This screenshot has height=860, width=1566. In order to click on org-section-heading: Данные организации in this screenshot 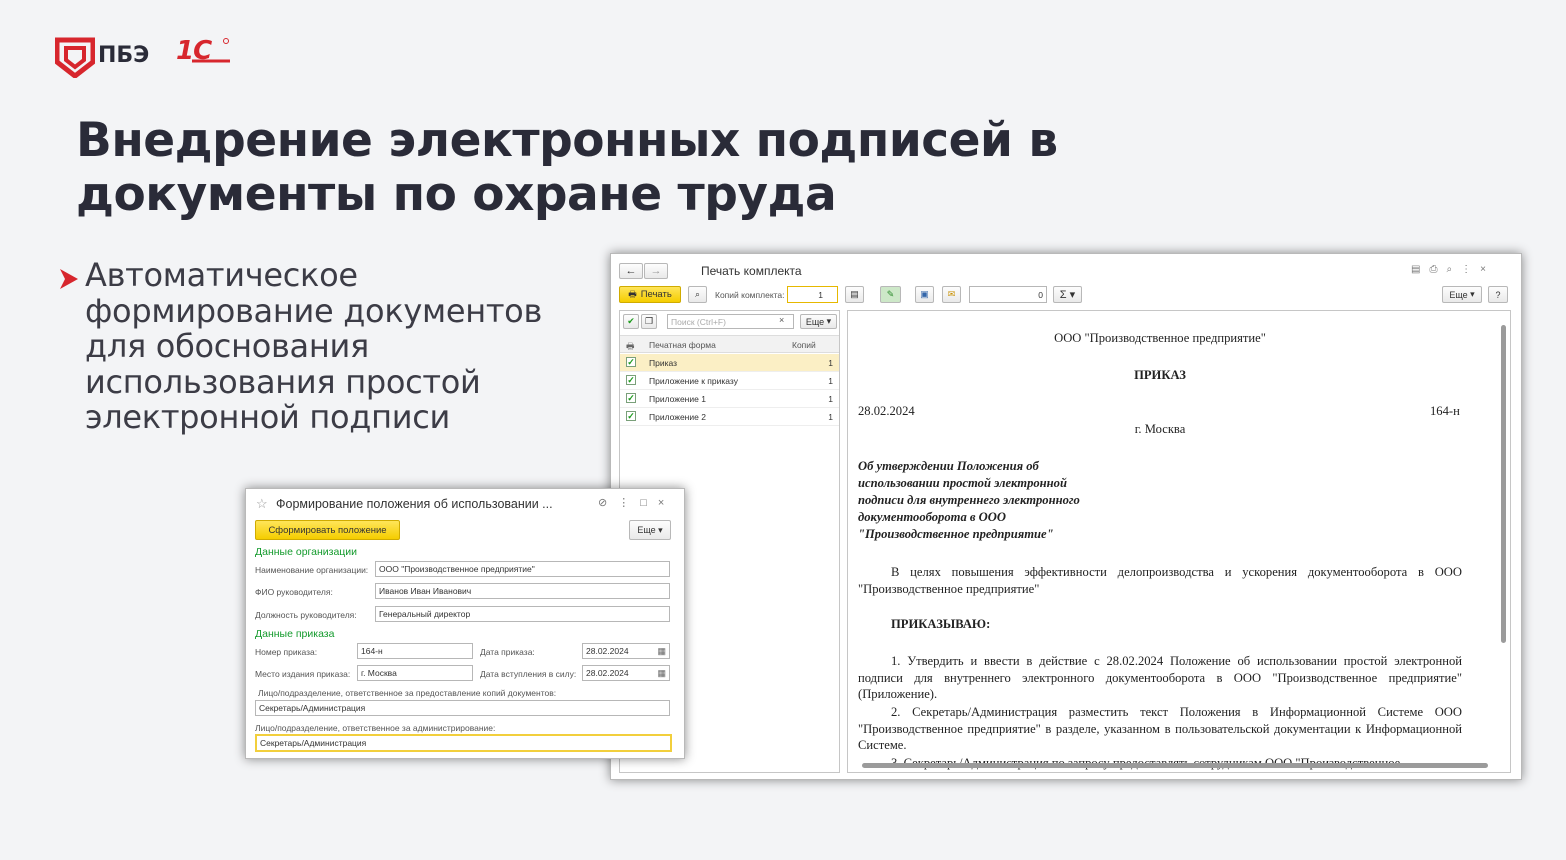, I will do `click(306, 552)`.